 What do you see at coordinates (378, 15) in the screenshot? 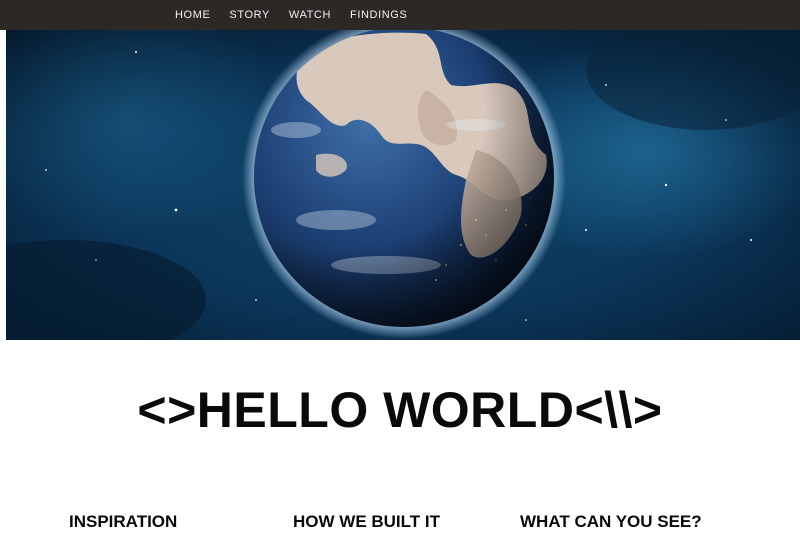
I see `nav-link-findings: FINDINGS` at bounding box center [378, 15].